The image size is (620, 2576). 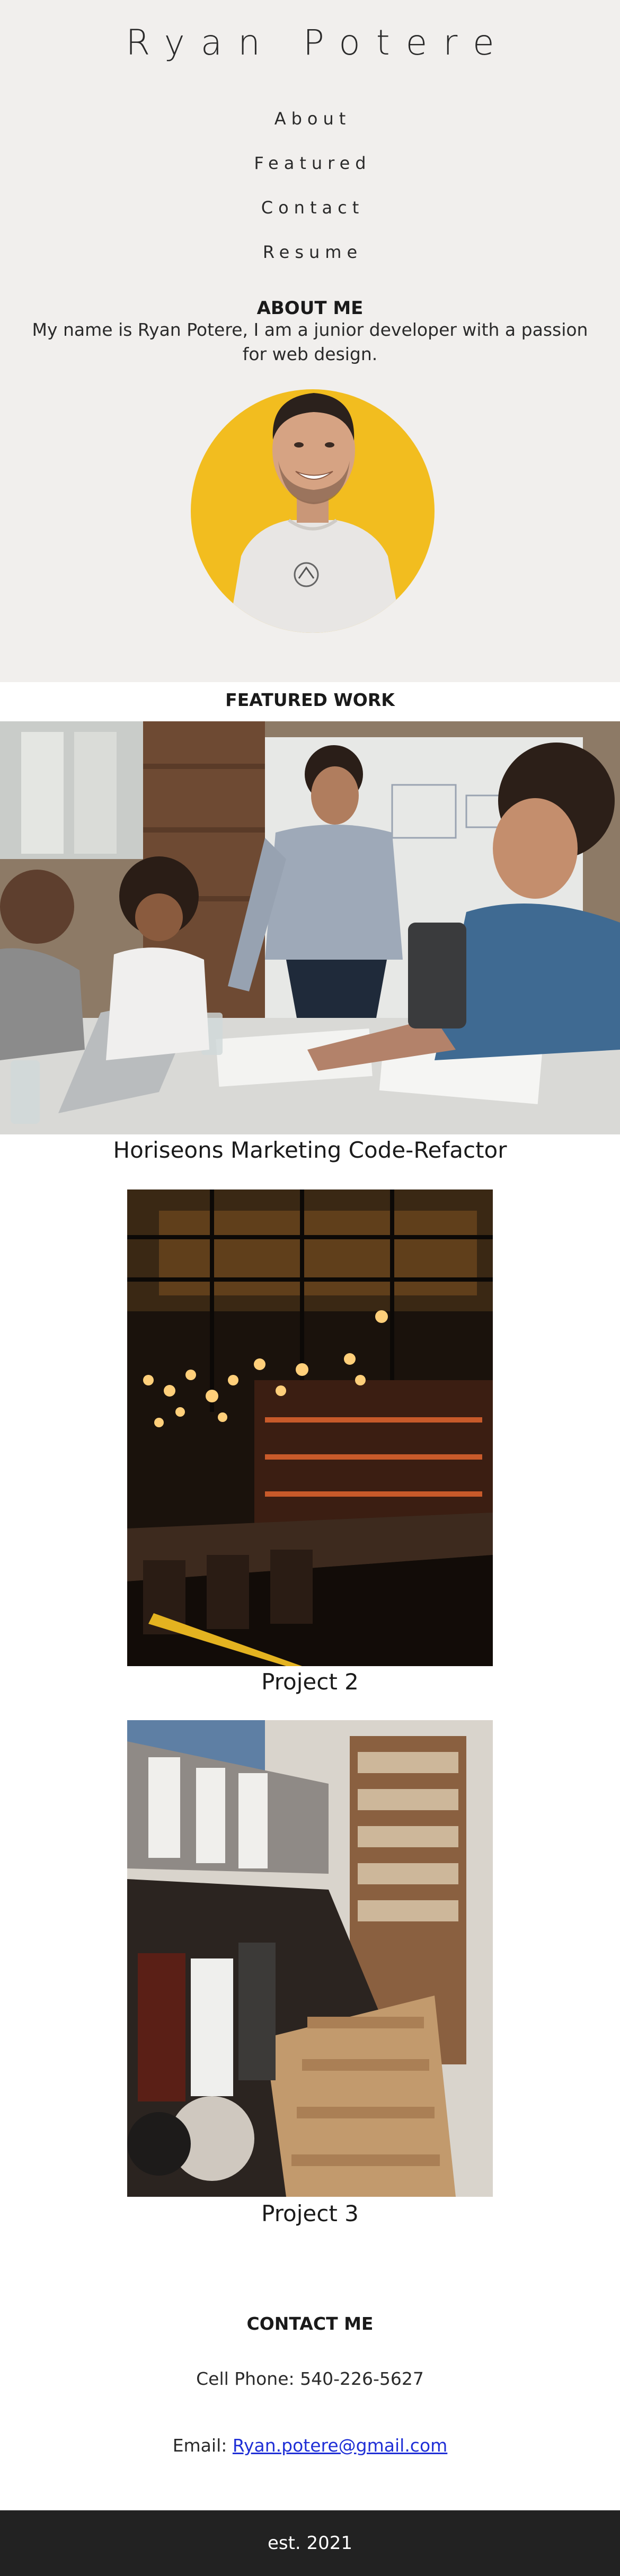 What do you see at coordinates (310, 118) in the screenshot?
I see `nav-link-about: About` at bounding box center [310, 118].